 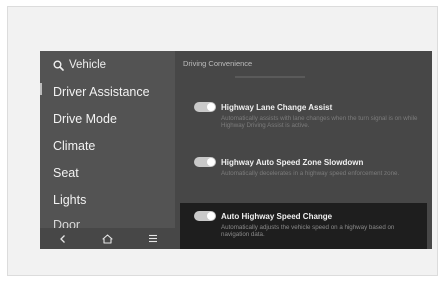 I want to click on section-title: Driving Convenience, so click(x=218, y=63).